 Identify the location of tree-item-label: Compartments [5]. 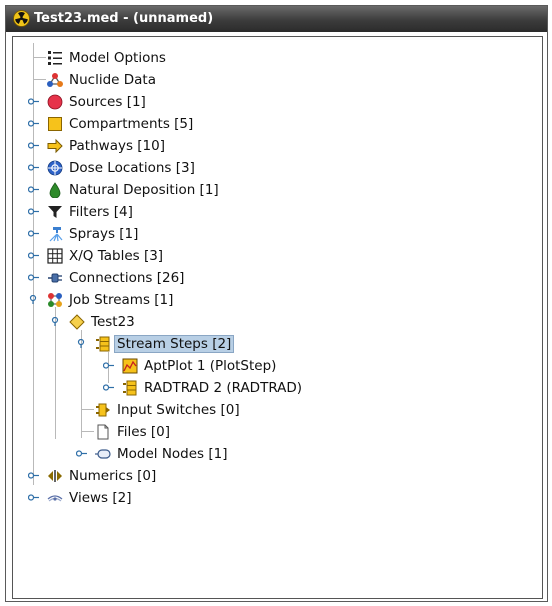
(131, 124).